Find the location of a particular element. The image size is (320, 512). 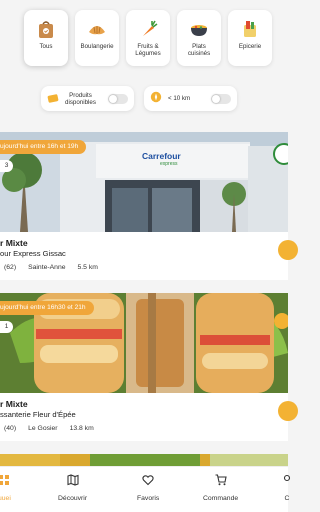

nav-favoris: Favoris is located at coordinates (148, 487).